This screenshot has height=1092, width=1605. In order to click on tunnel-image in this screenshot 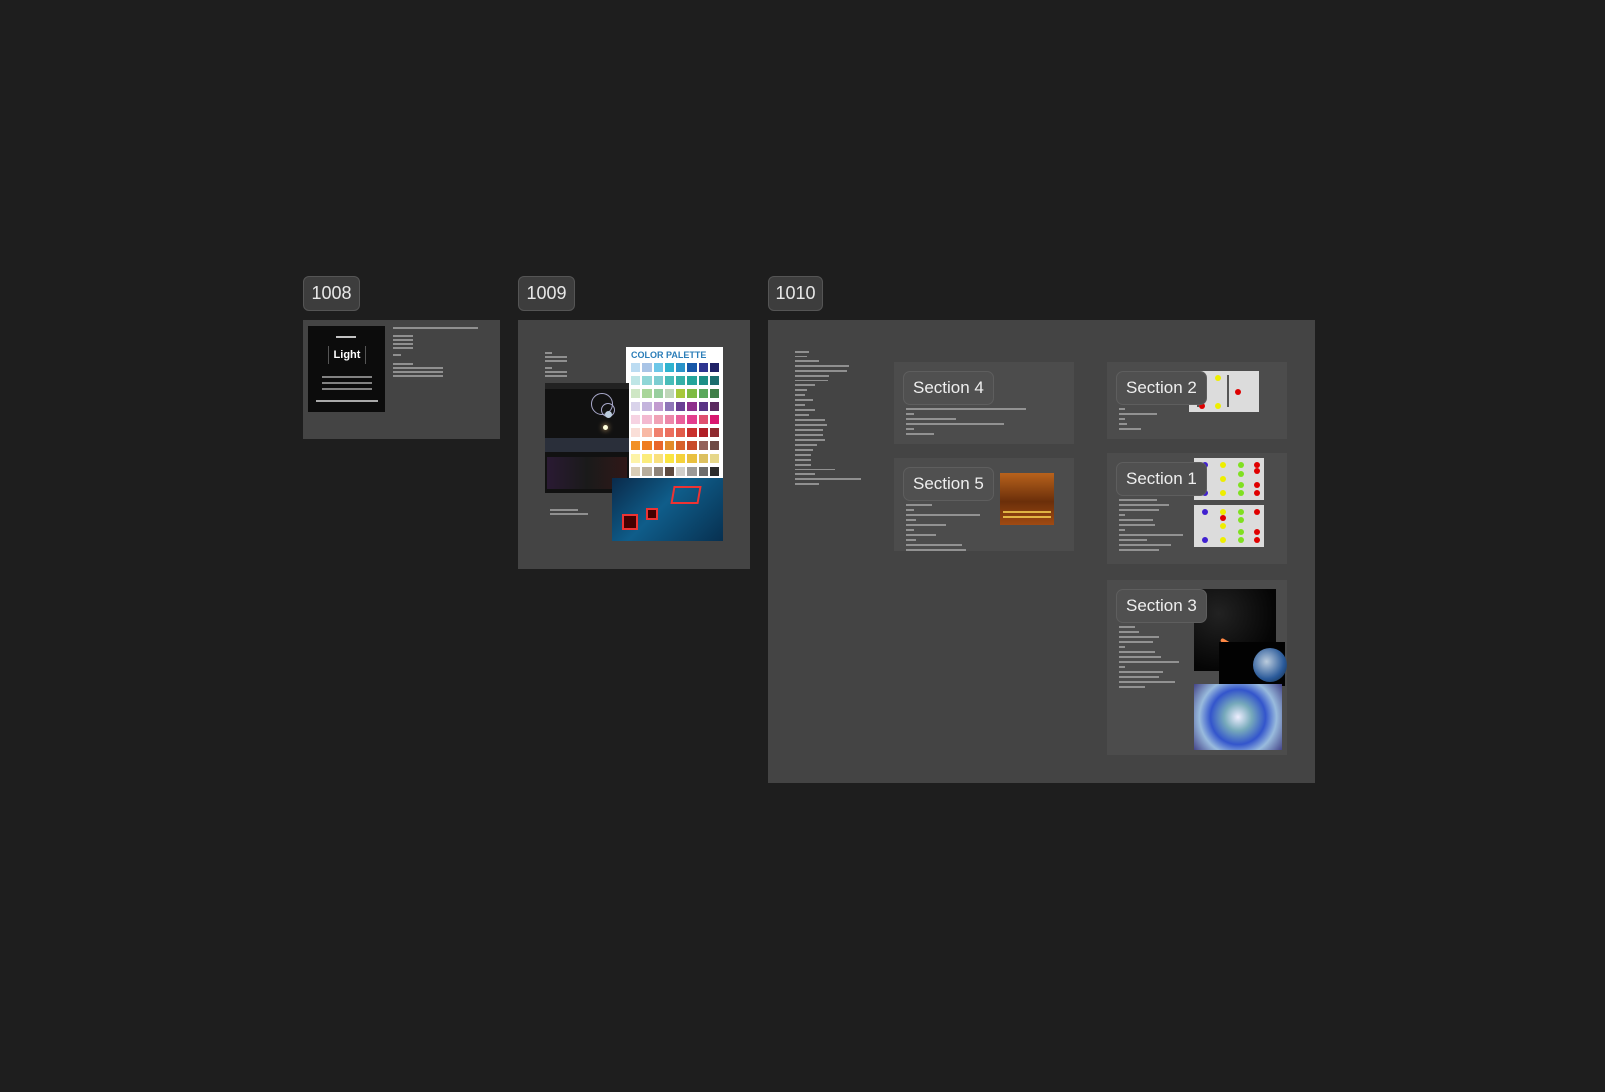, I will do `click(1238, 717)`.